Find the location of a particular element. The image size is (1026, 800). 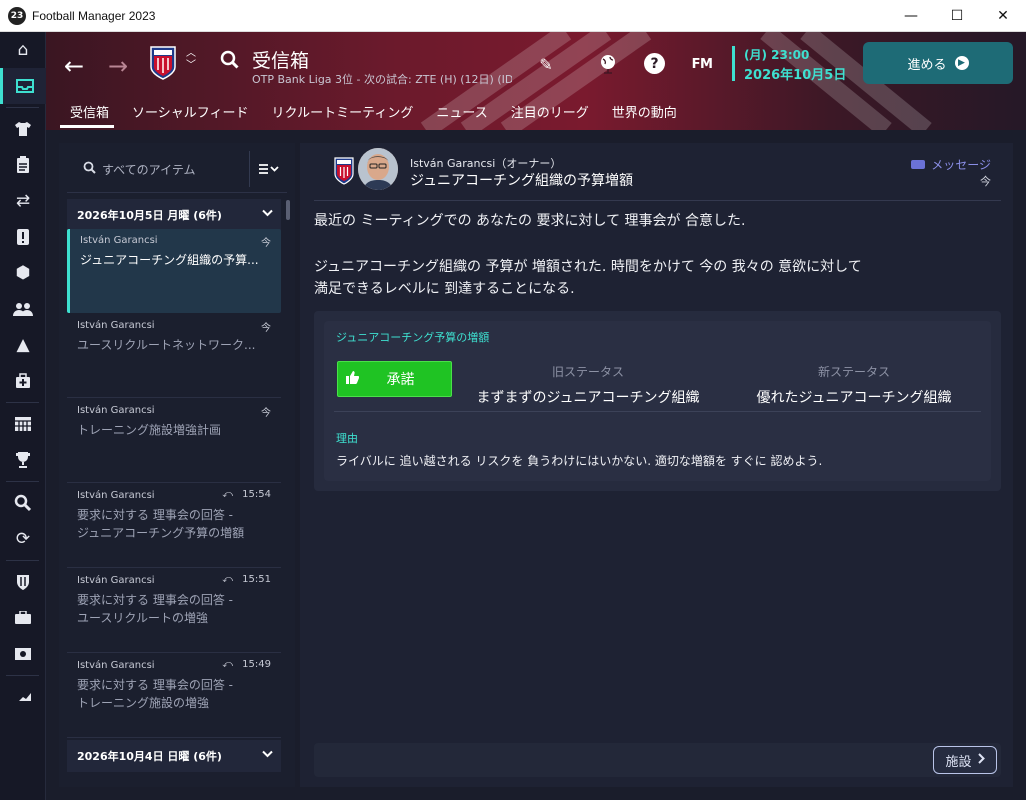

briefcase-icon is located at coordinates (23, 618).